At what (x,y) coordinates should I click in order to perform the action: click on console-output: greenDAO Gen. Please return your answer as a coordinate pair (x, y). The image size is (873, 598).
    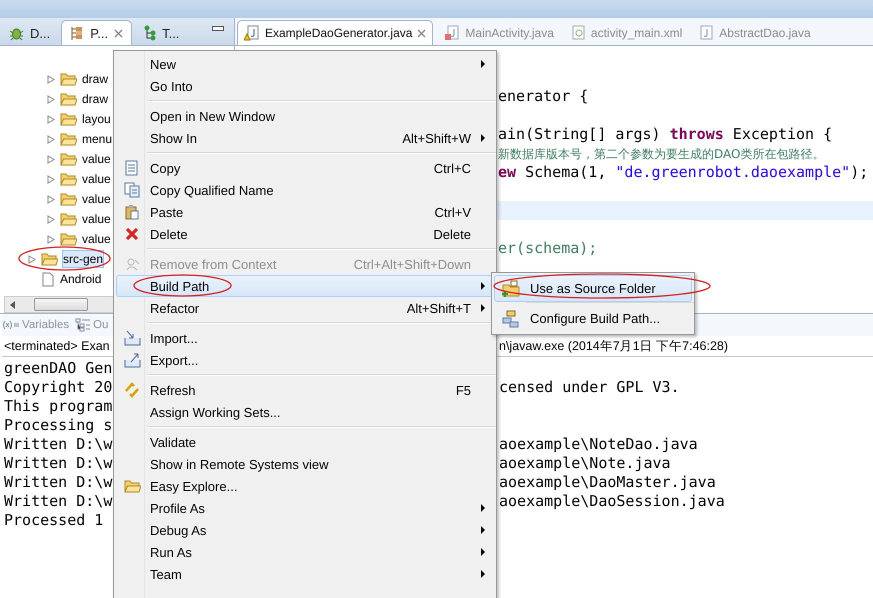
    Looking at the image, I should click on (58, 368).